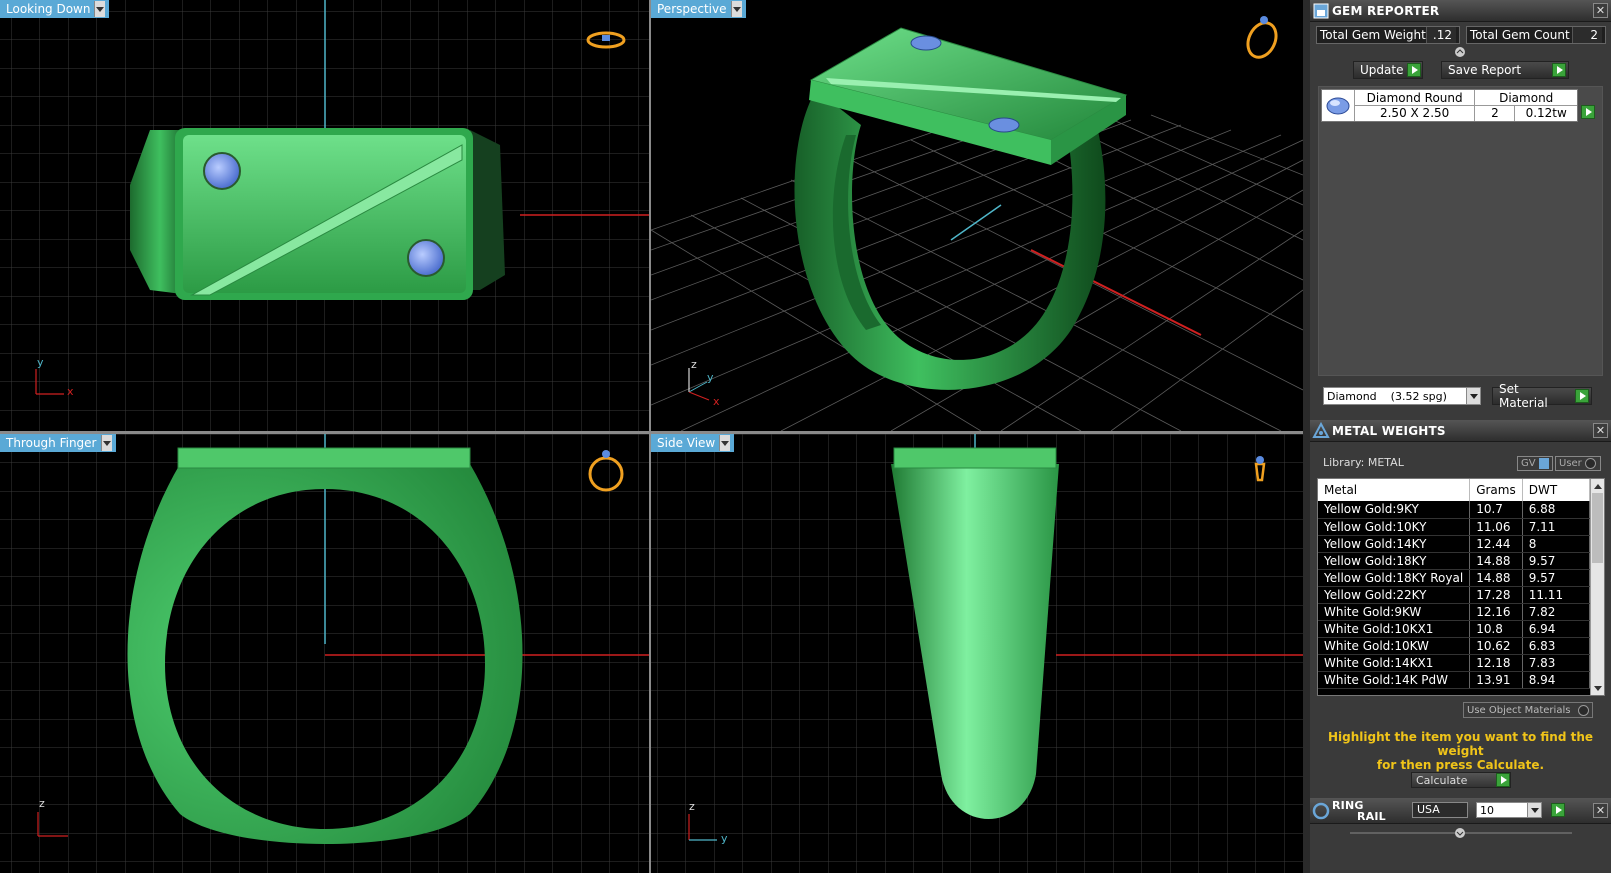 This screenshot has width=1611, height=873. Describe the element at coordinates (1597, 486) in the screenshot. I see `scroll-up-icon` at that location.